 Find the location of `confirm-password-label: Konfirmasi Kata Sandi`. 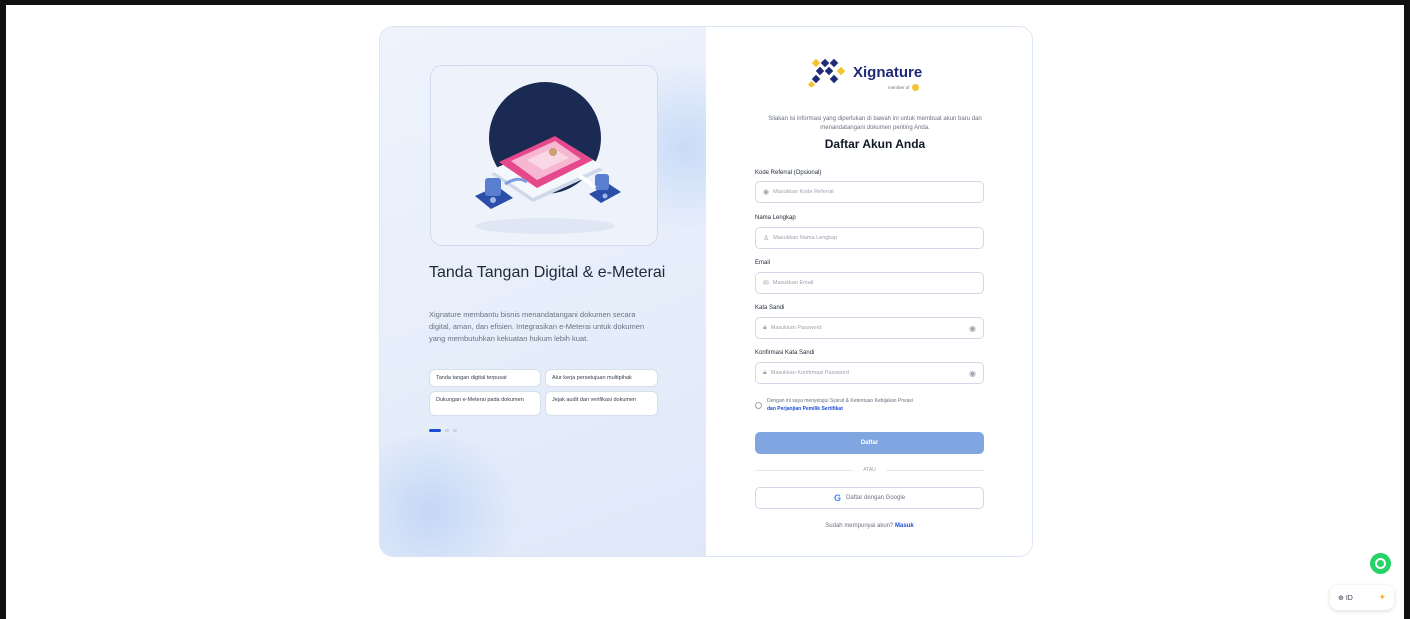

confirm-password-label: Konfirmasi Kata Sandi is located at coordinates (785, 353).